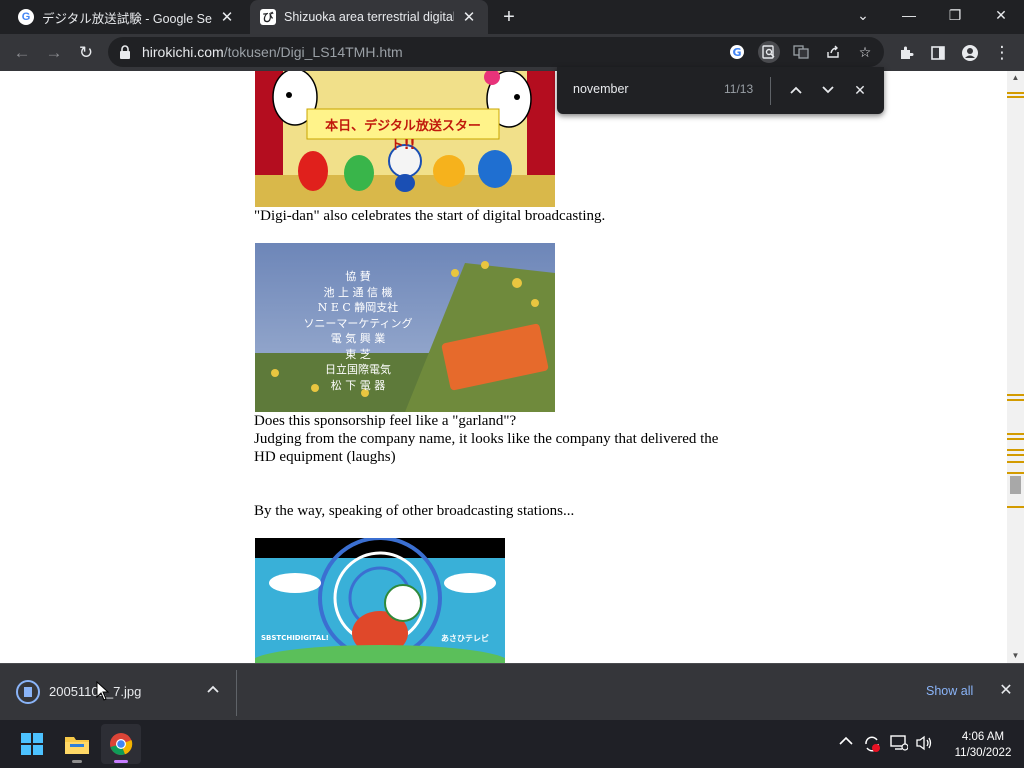 The width and height of the screenshot is (1024, 768). What do you see at coordinates (77, 761) in the screenshot?
I see `app-running-indicator` at bounding box center [77, 761].